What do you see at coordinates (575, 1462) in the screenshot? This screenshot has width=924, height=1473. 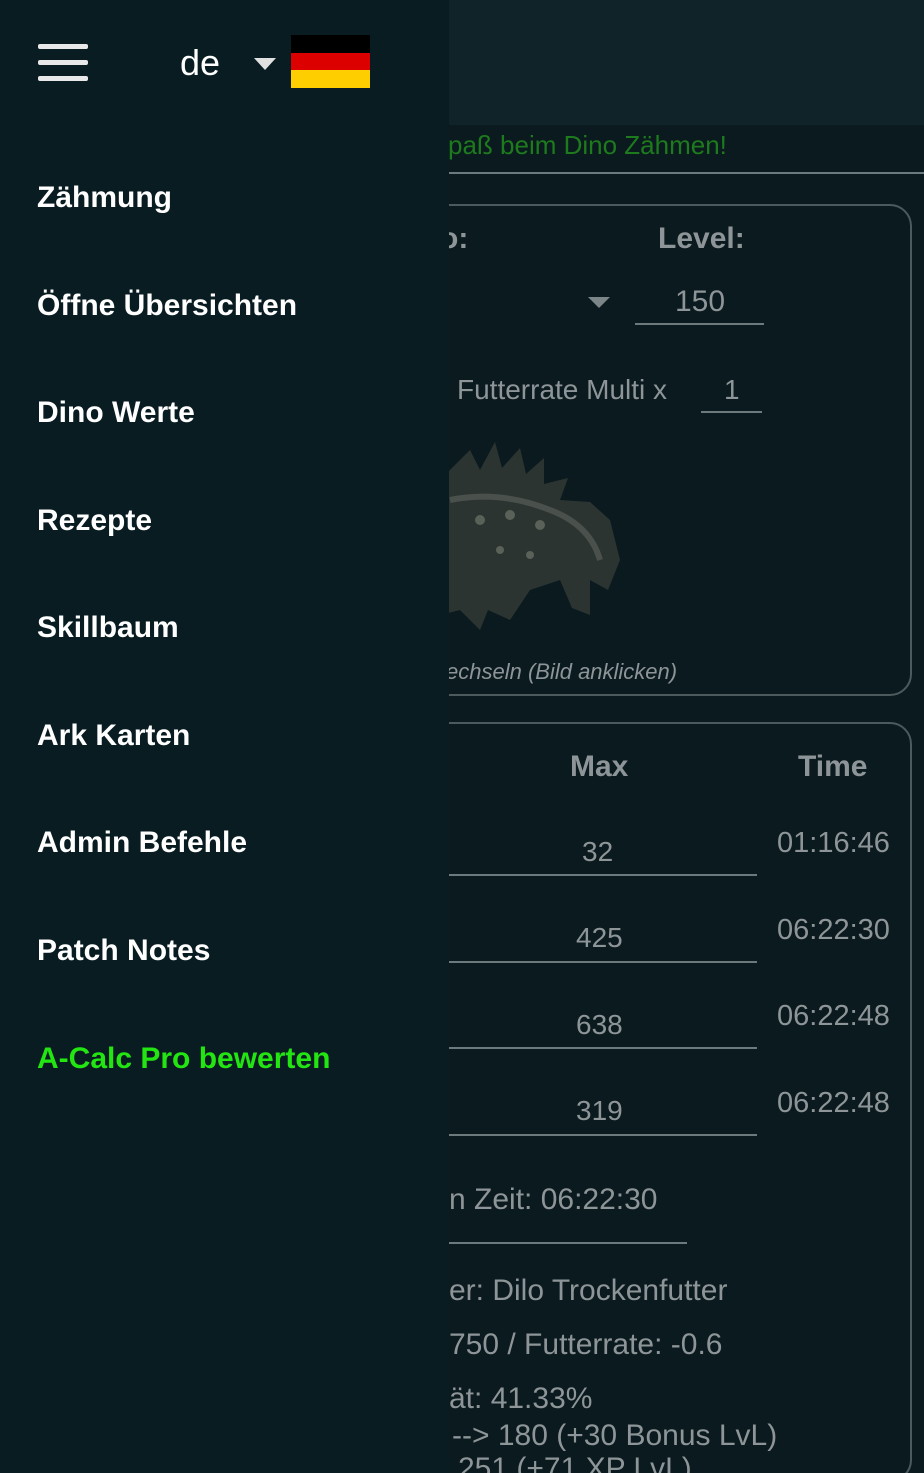 I see `xp-result-text: 251 (+71 XP LvL)` at bounding box center [575, 1462].